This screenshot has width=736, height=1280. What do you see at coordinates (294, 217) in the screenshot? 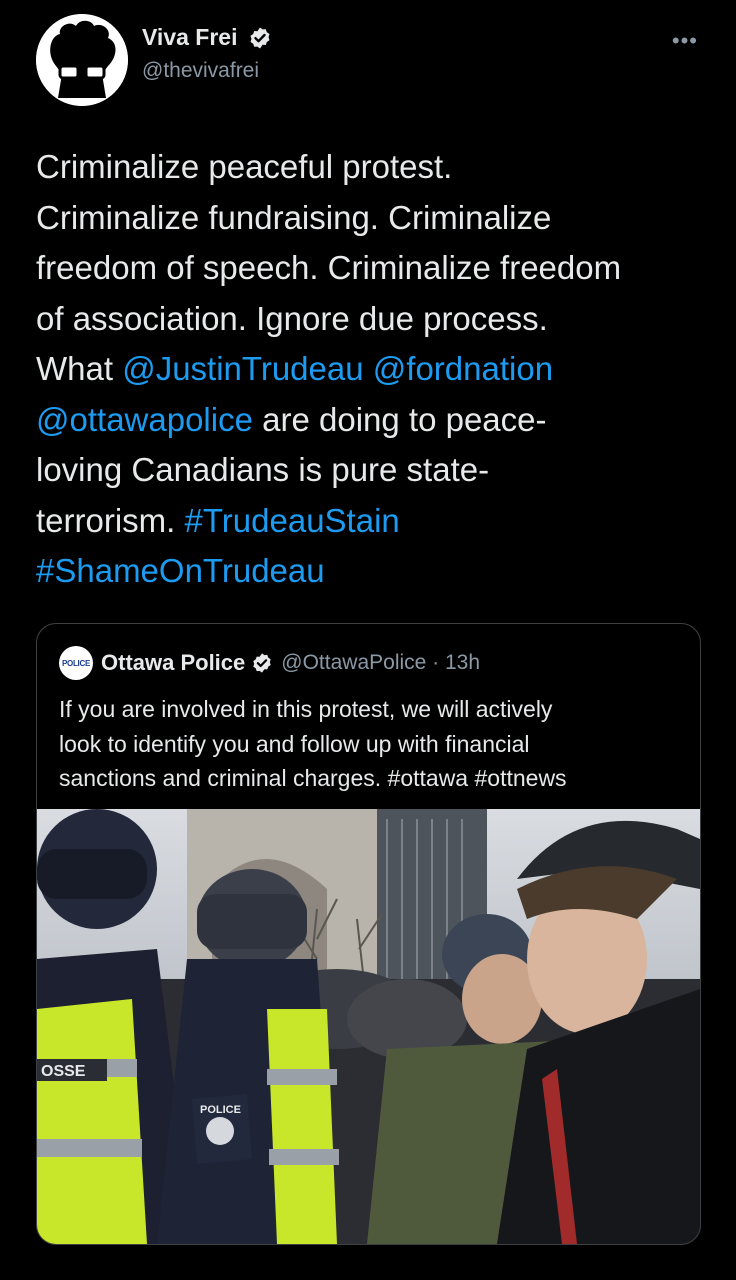
I see `tweet-line: Criminalize fundraising. Criminalize` at bounding box center [294, 217].